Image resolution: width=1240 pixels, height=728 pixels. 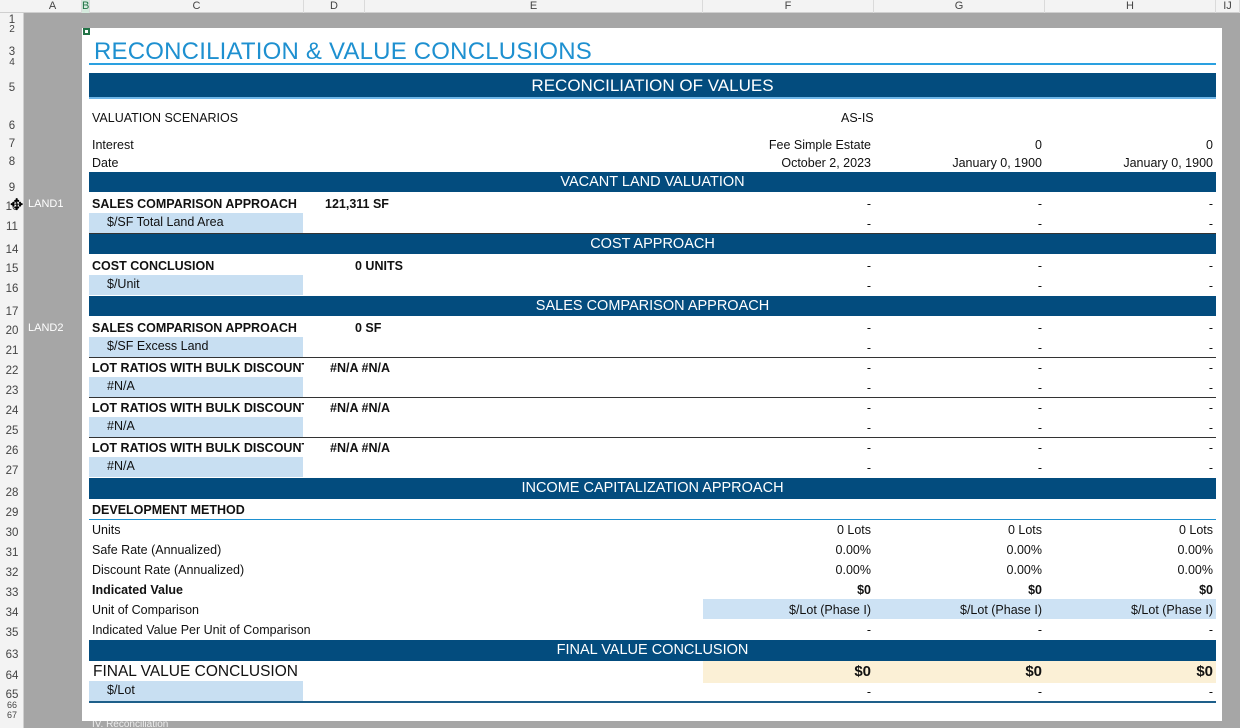 I want to click on sf-excess-land-cell: $/SF Excess Land, so click(x=196, y=347).